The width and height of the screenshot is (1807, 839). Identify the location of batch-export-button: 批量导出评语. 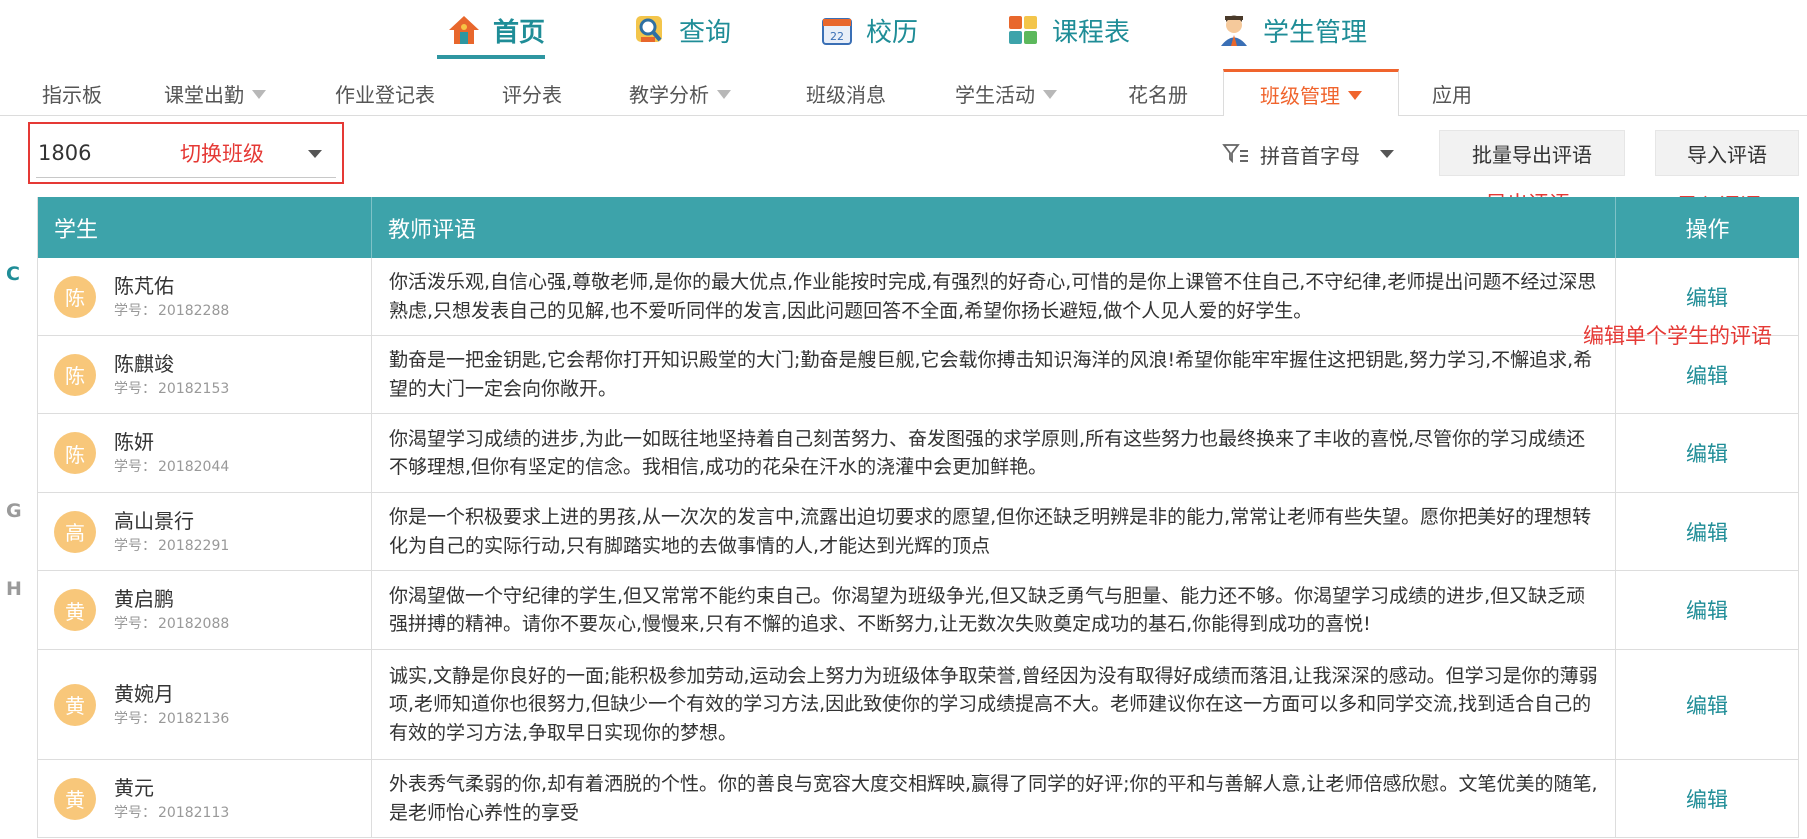
(1532, 153).